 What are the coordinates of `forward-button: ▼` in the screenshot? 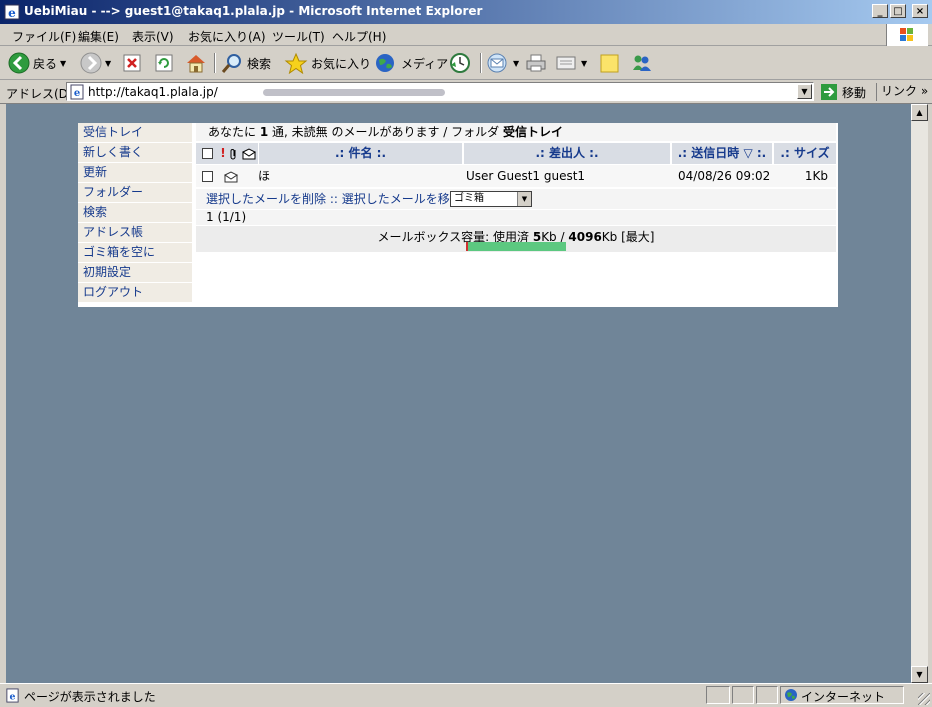 It's located at (95, 63).